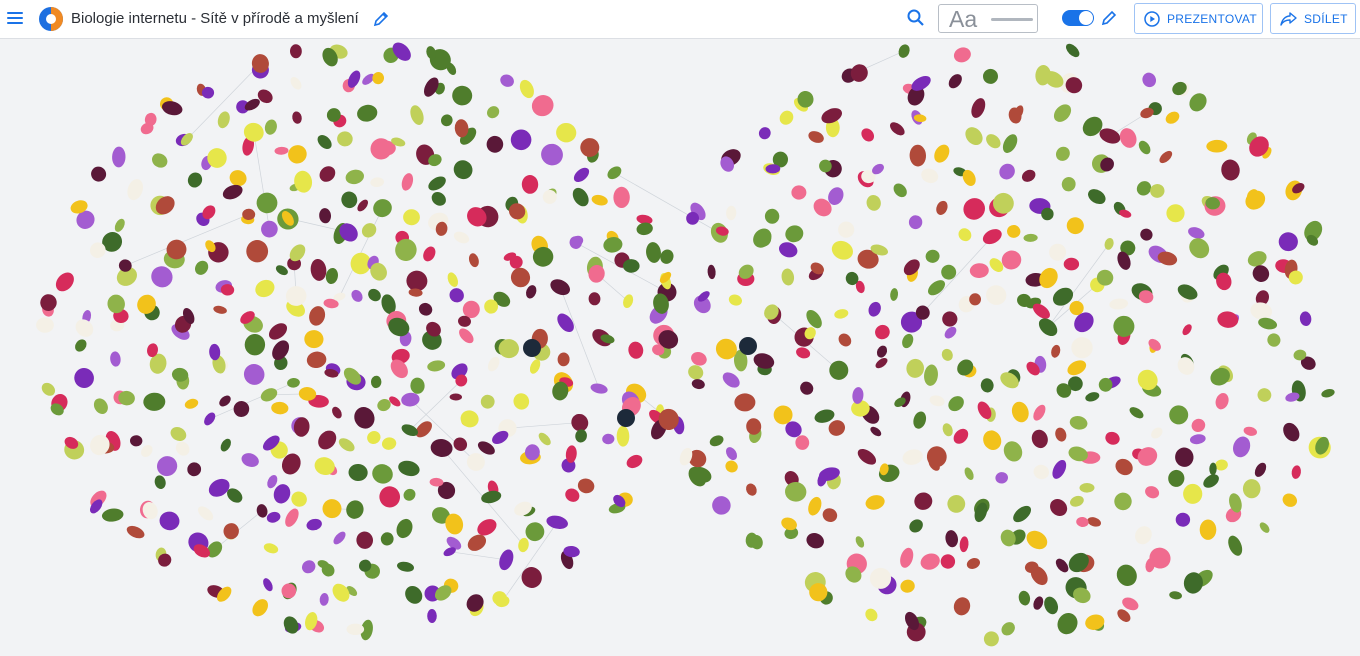 The width and height of the screenshot is (1360, 656). What do you see at coordinates (15, 18) in the screenshot?
I see `hamburger-menu-icon` at bounding box center [15, 18].